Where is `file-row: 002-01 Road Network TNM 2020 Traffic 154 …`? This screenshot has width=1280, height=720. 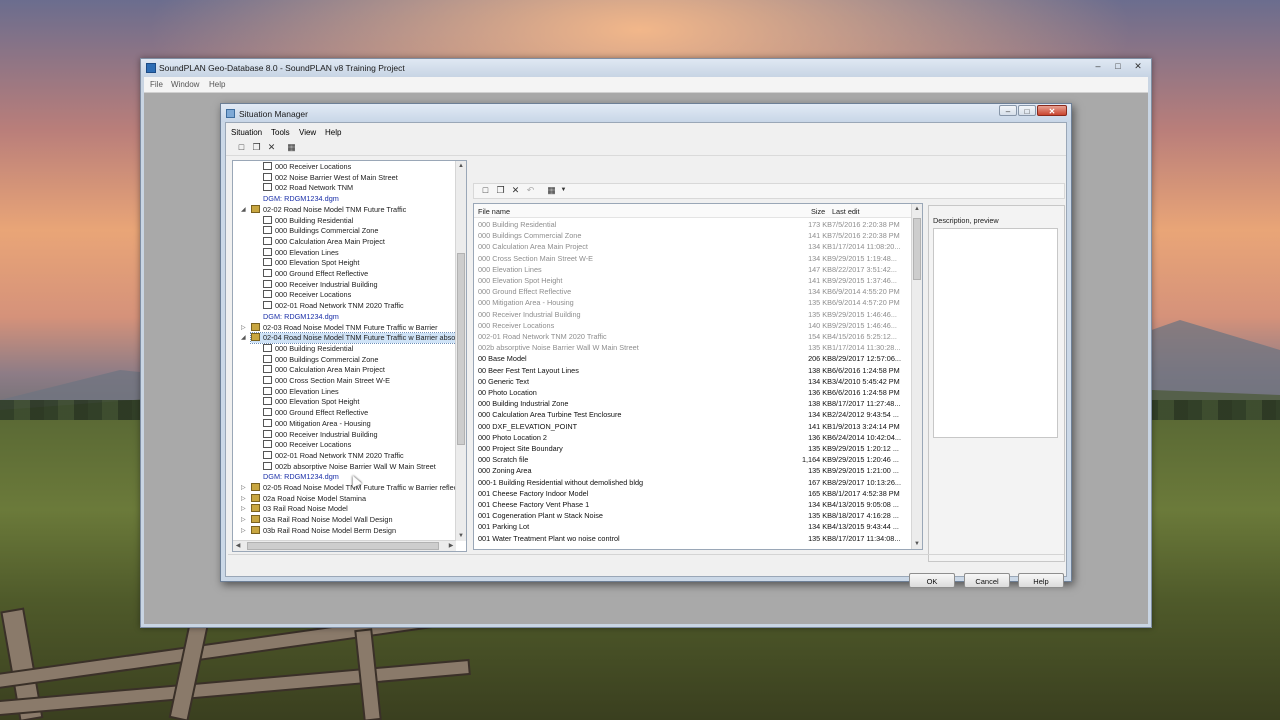
file-row: 002-01 Road Network TNM 2020 Traffic 154 … is located at coordinates (693, 336).